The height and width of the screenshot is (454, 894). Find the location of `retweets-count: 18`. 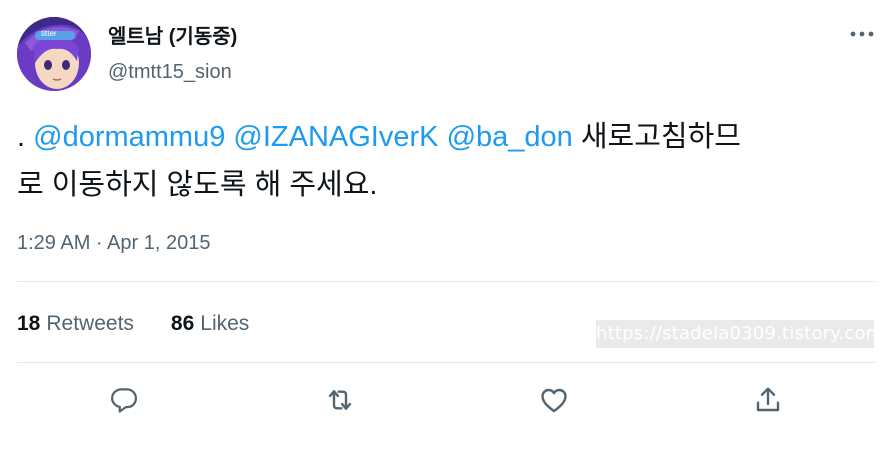

retweets-count: 18 is located at coordinates (29, 323).